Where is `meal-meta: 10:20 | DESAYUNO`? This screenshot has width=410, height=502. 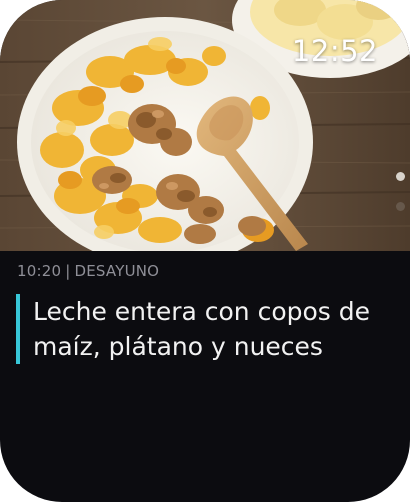
meal-meta: 10:20 | DESAYUNO is located at coordinates (88, 271).